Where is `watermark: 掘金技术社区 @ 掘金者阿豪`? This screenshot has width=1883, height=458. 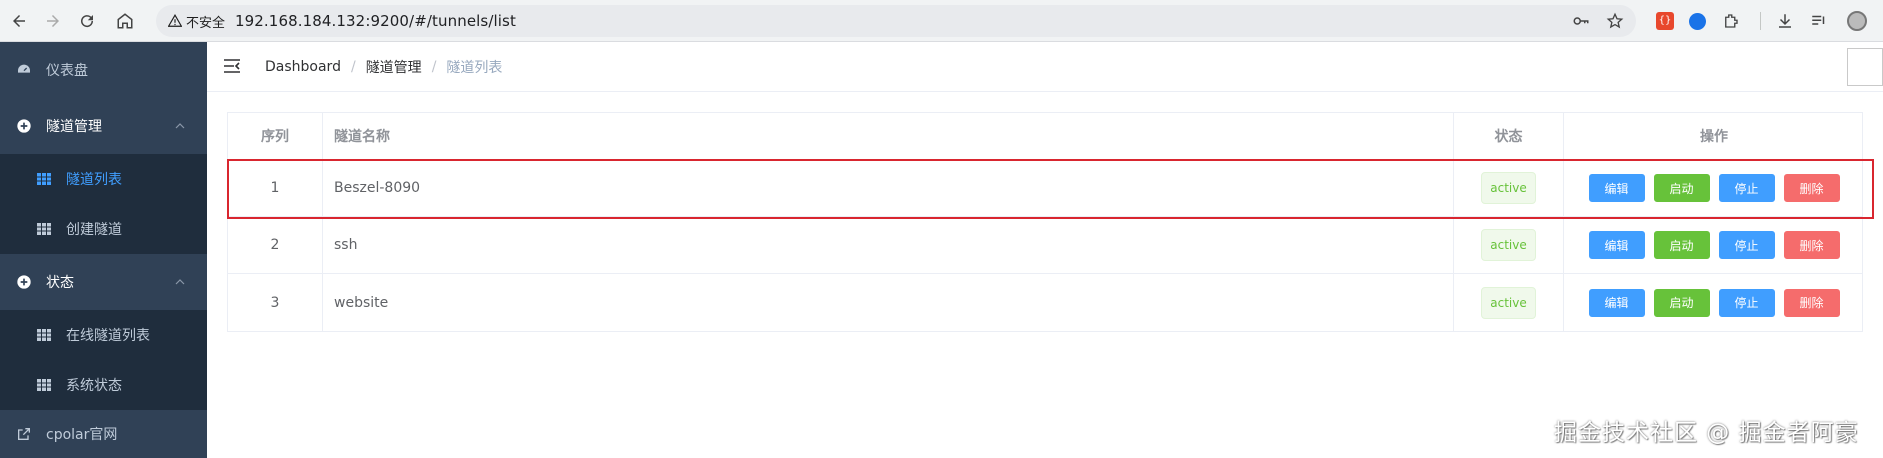 watermark: 掘金技术社区 @ 掘金者阿豪 is located at coordinates (1706, 433).